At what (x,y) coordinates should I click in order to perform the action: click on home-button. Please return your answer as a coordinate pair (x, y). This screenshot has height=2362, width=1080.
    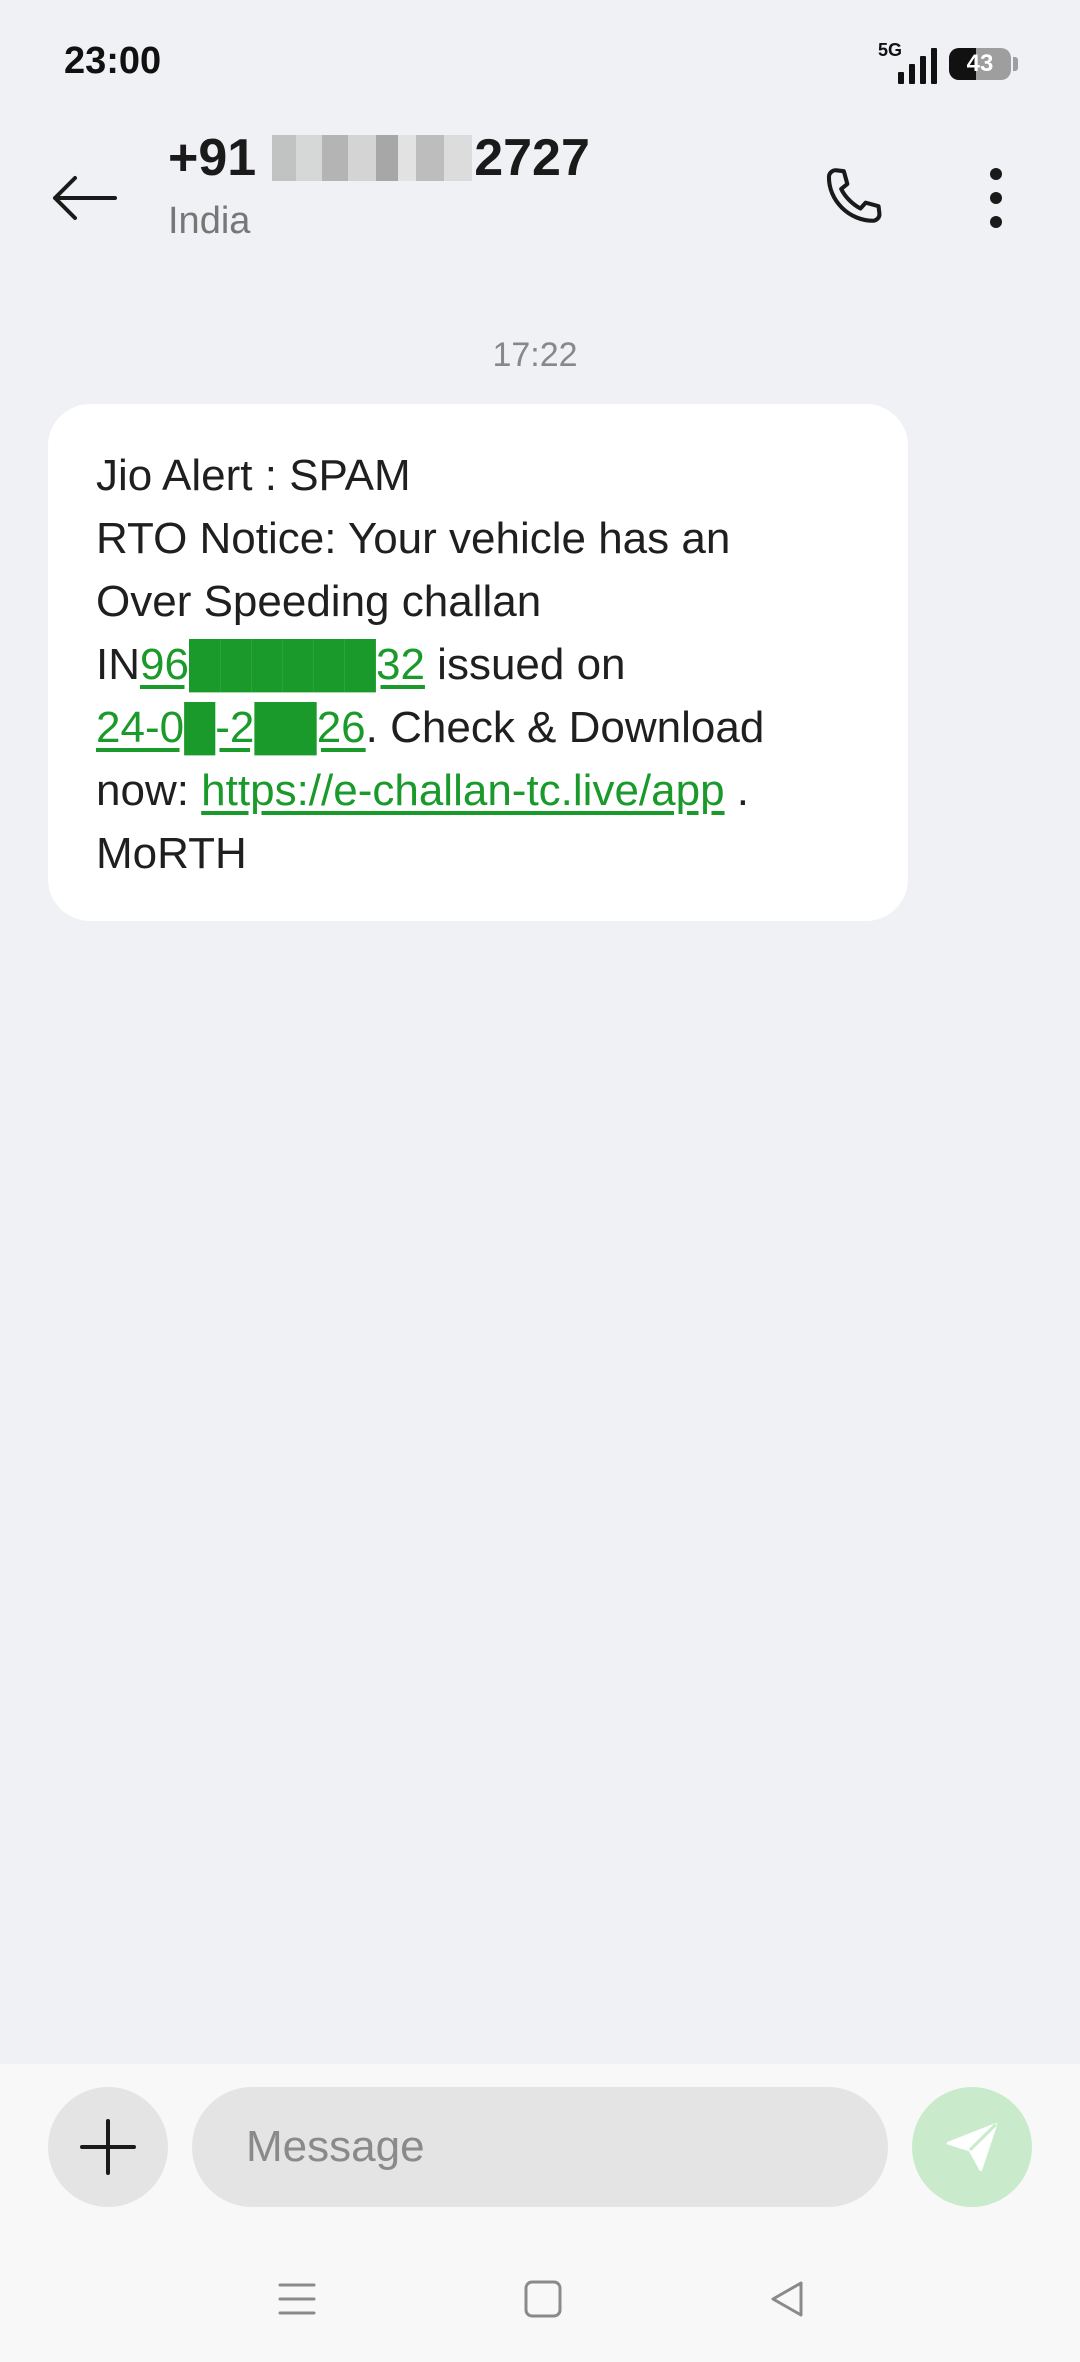
    Looking at the image, I should click on (543, 2299).